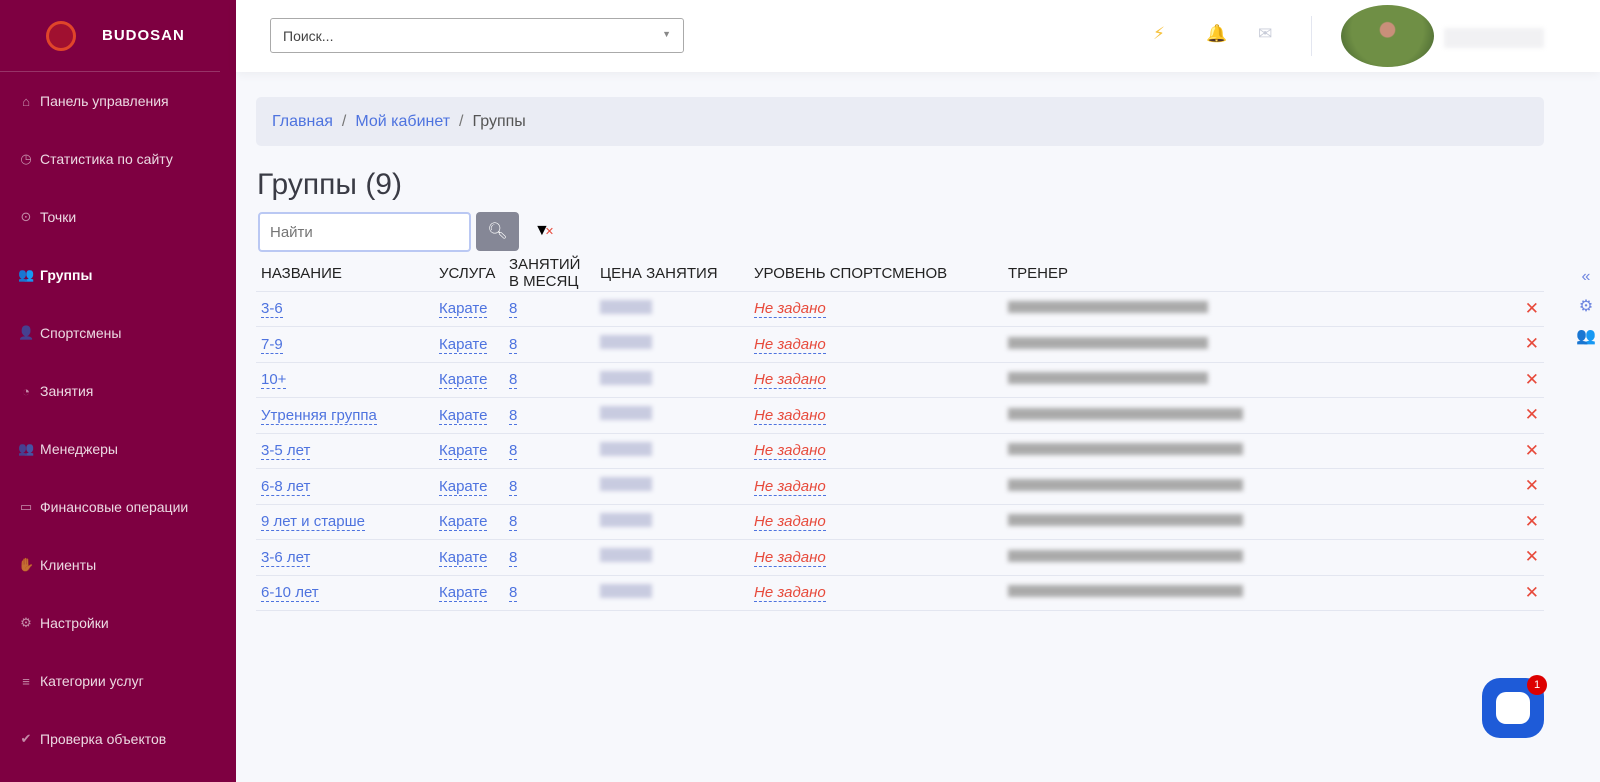  What do you see at coordinates (1586, 307) in the screenshot?
I see `settings-gears-icon: ⚙` at bounding box center [1586, 307].